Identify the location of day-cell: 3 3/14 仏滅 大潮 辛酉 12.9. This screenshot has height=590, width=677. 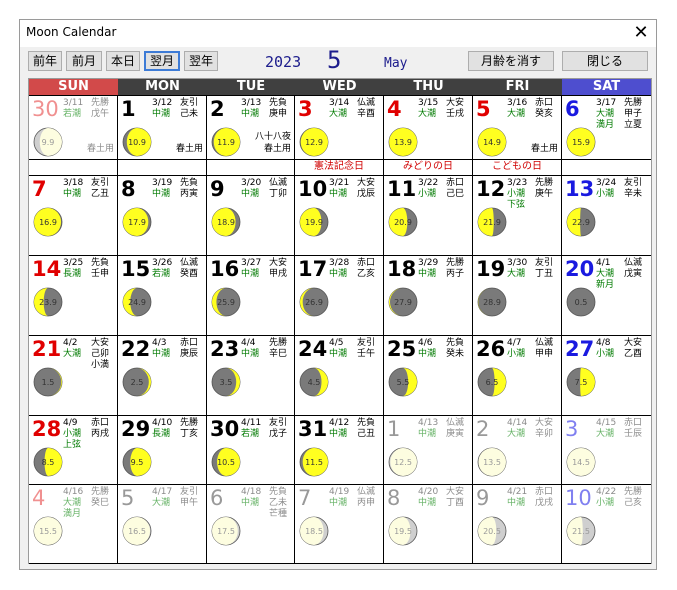
(339, 127).